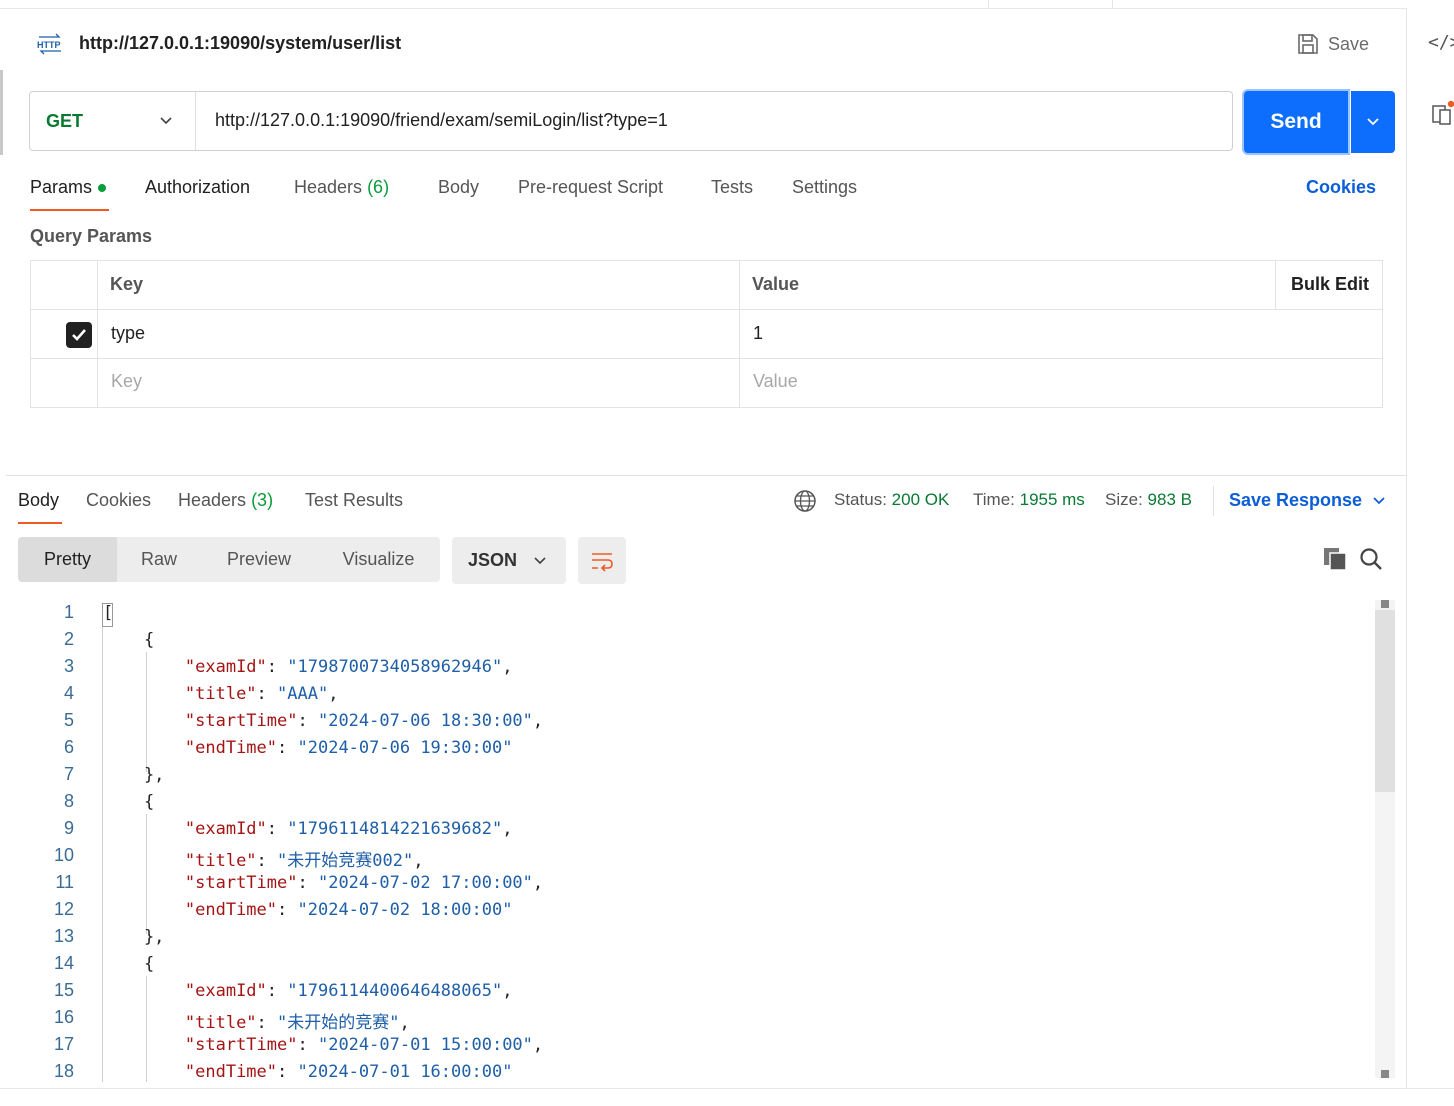 The width and height of the screenshot is (1454, 1106). Describe the element at coordinates (129, 640) in the screenshot. I see `json-punctuation: {` at that location.